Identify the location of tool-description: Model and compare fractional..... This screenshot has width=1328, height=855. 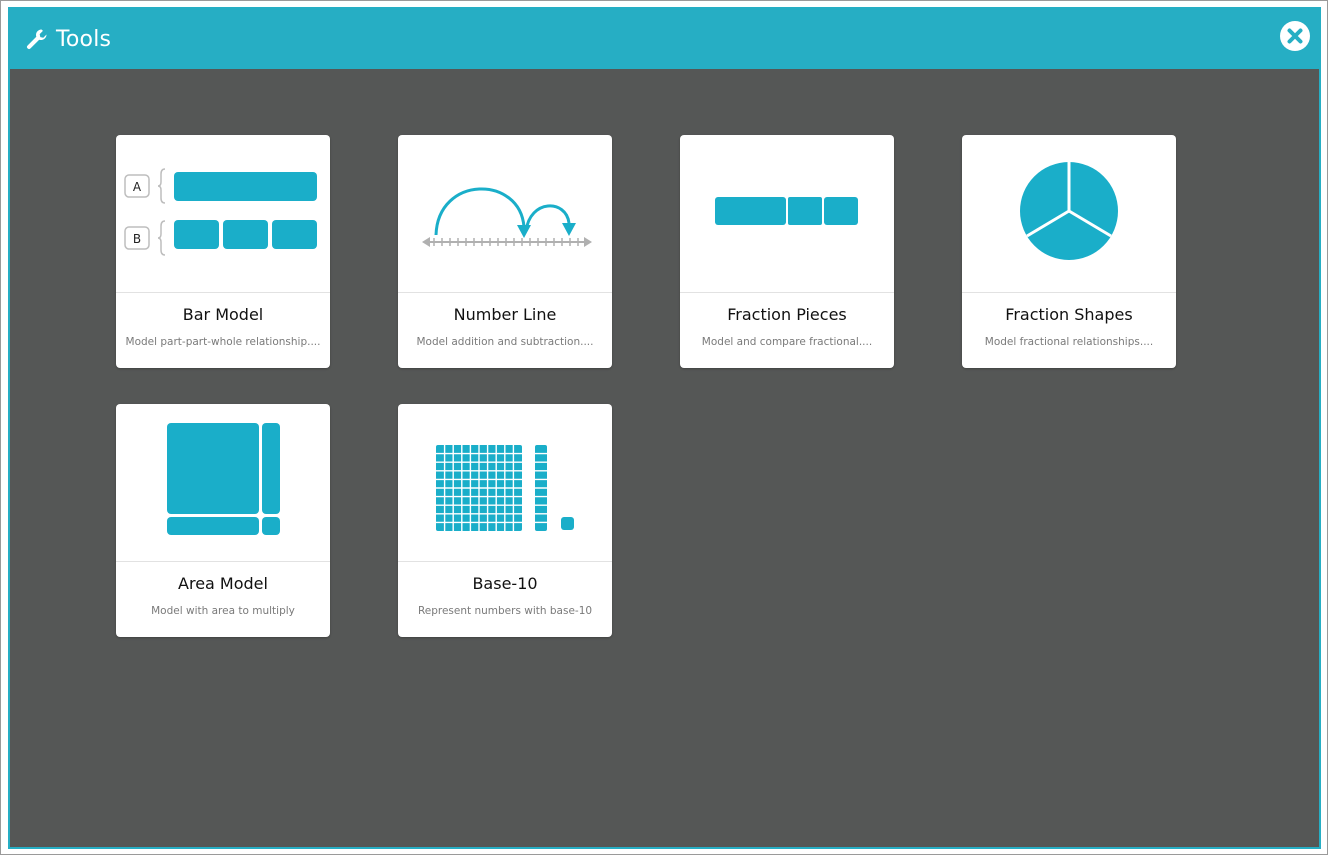
(787, 342).